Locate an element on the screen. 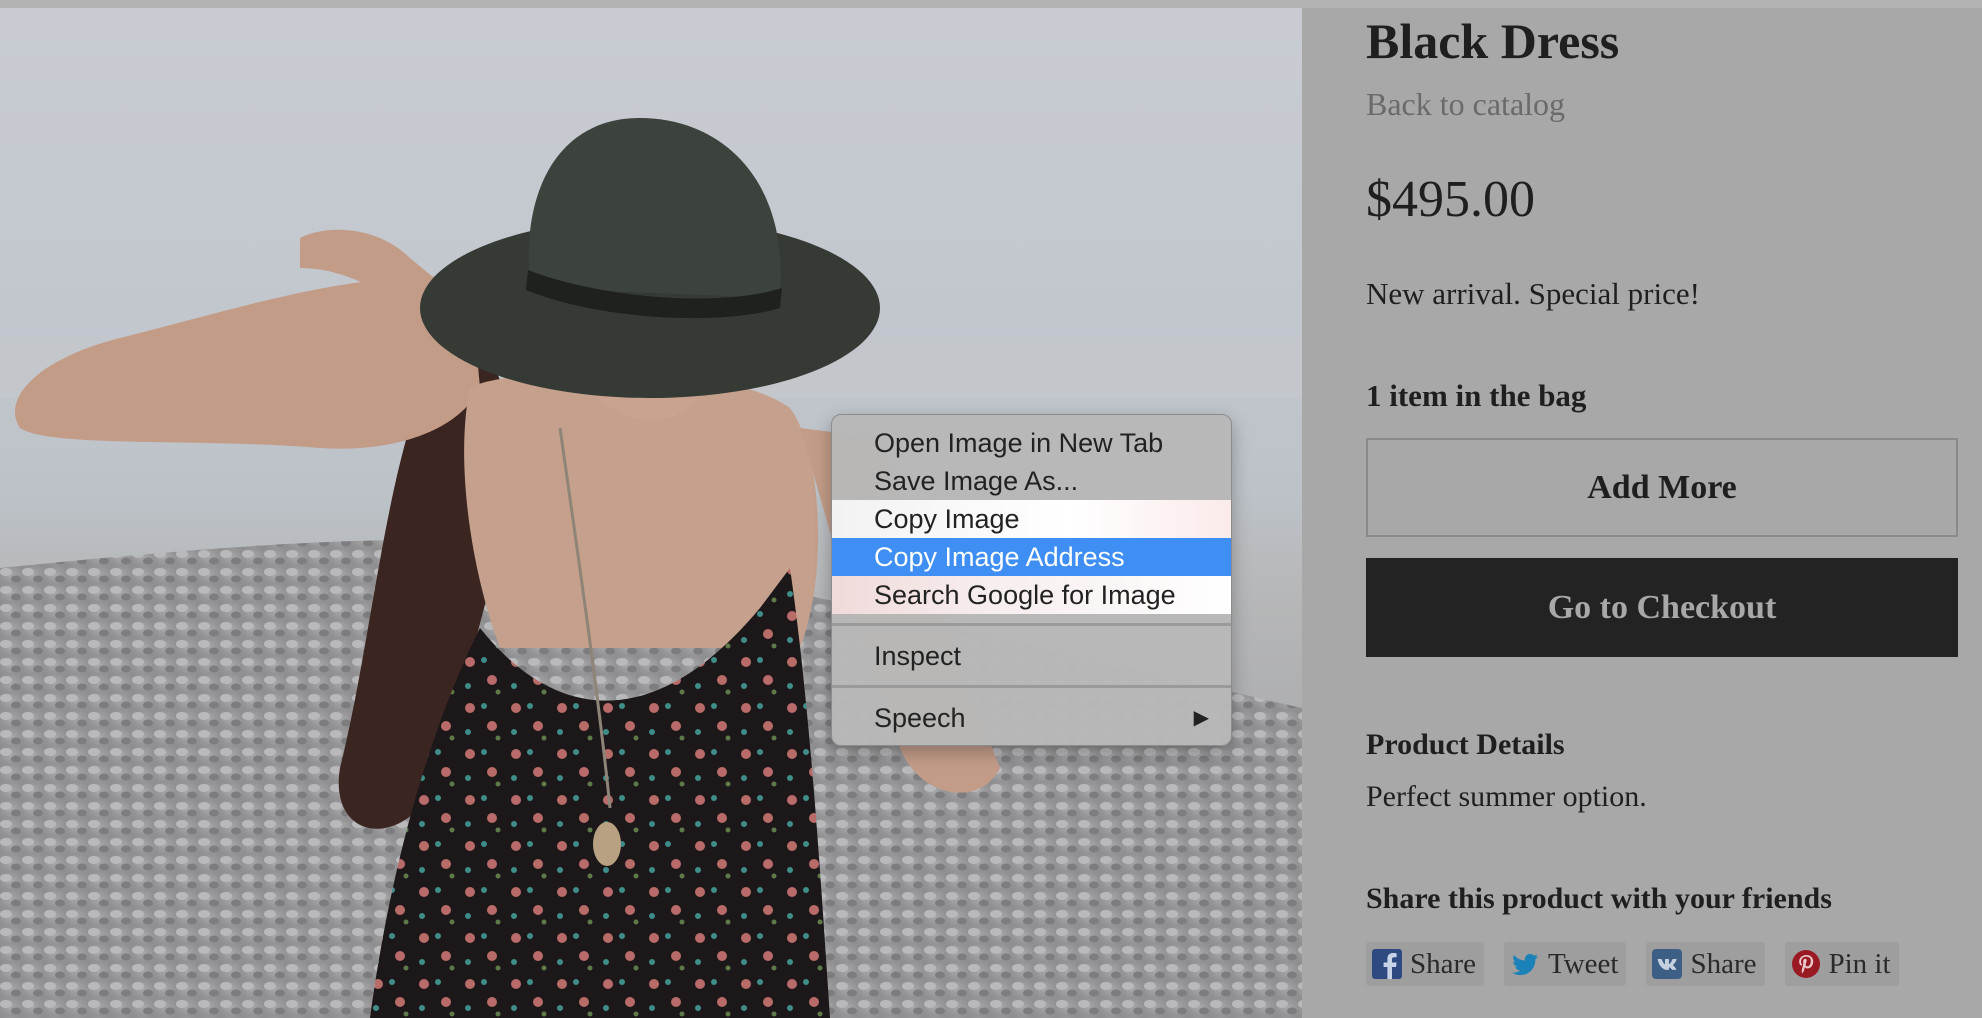 The width and height of the screenshot is (1982, 1018). facebook-share-button: Share is located at coordinates (1425, 964).